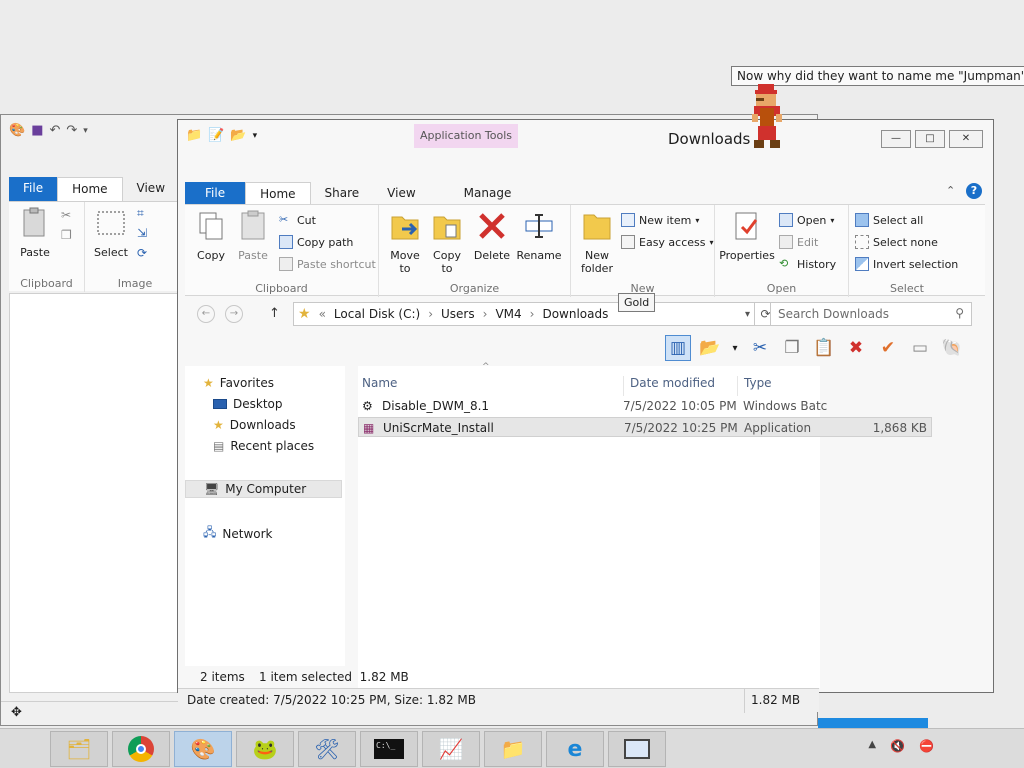  I want to click on taskbar-app-window, so click(637, 749).